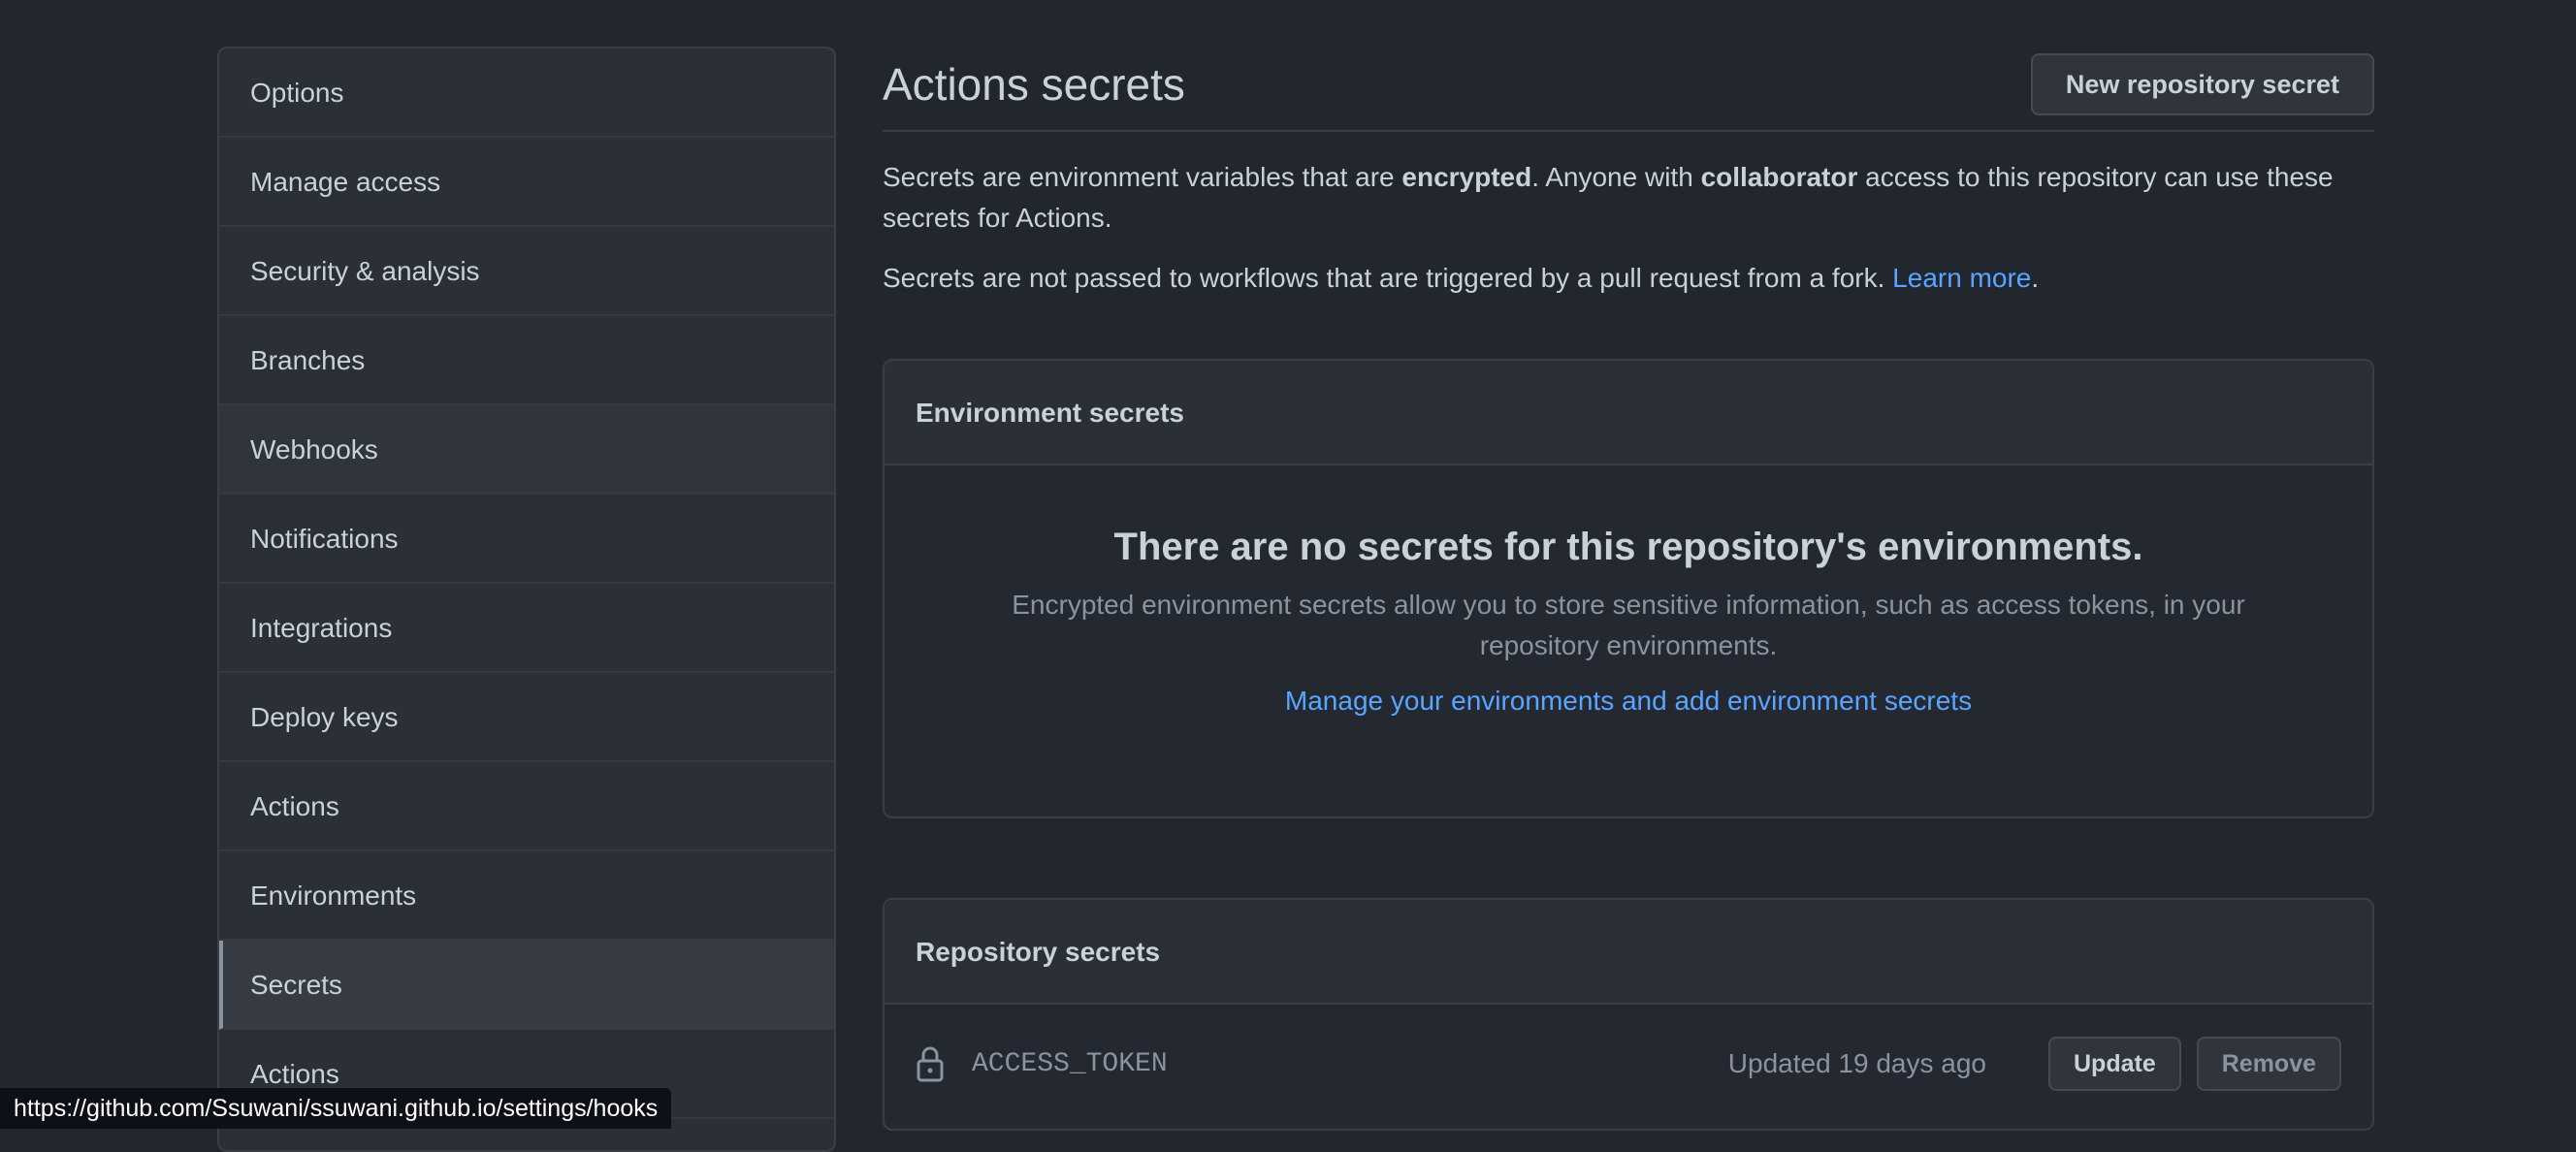 The width and height of the screenshot is (2576, 1152). I want to click on learn-more-link: Learn more, so click(1961, 278).